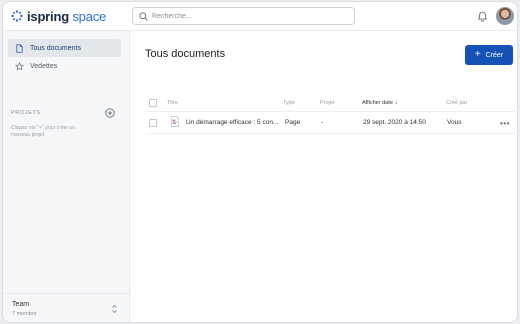 The width and height of the screenshot is (520, 324). Describe the element at coordinates (289, 103) in the screenshot. I see `column-header-type: Type` at that location.